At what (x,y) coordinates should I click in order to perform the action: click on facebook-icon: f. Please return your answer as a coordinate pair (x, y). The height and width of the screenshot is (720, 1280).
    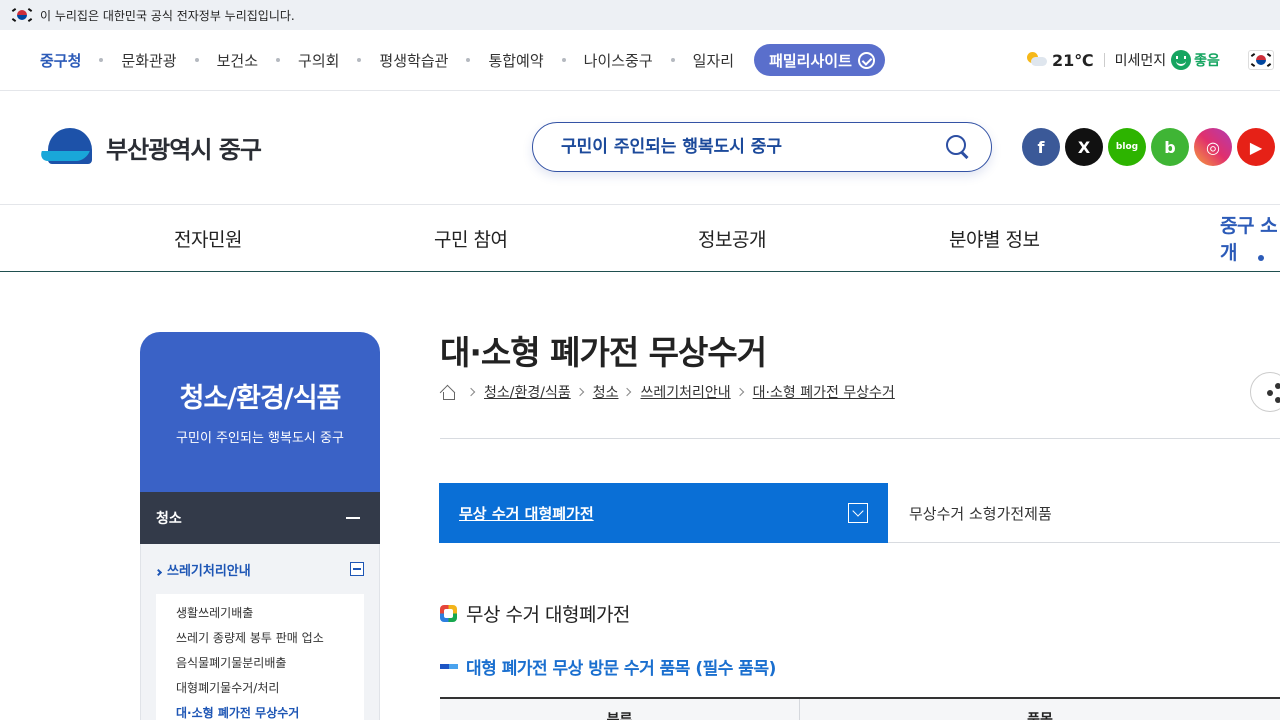
    Looking at the image, I should click on (1041, 147).